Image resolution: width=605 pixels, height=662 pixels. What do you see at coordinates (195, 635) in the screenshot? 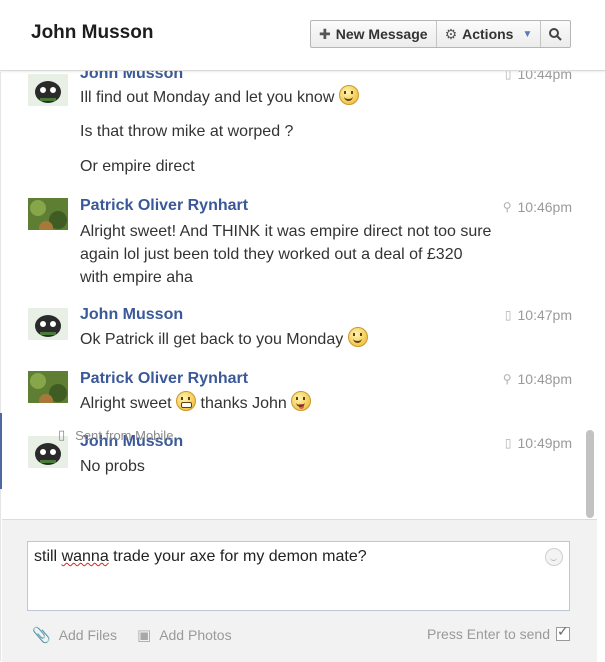
I see `add-photos-label: Add Photos` at bounding box center [195, 635].